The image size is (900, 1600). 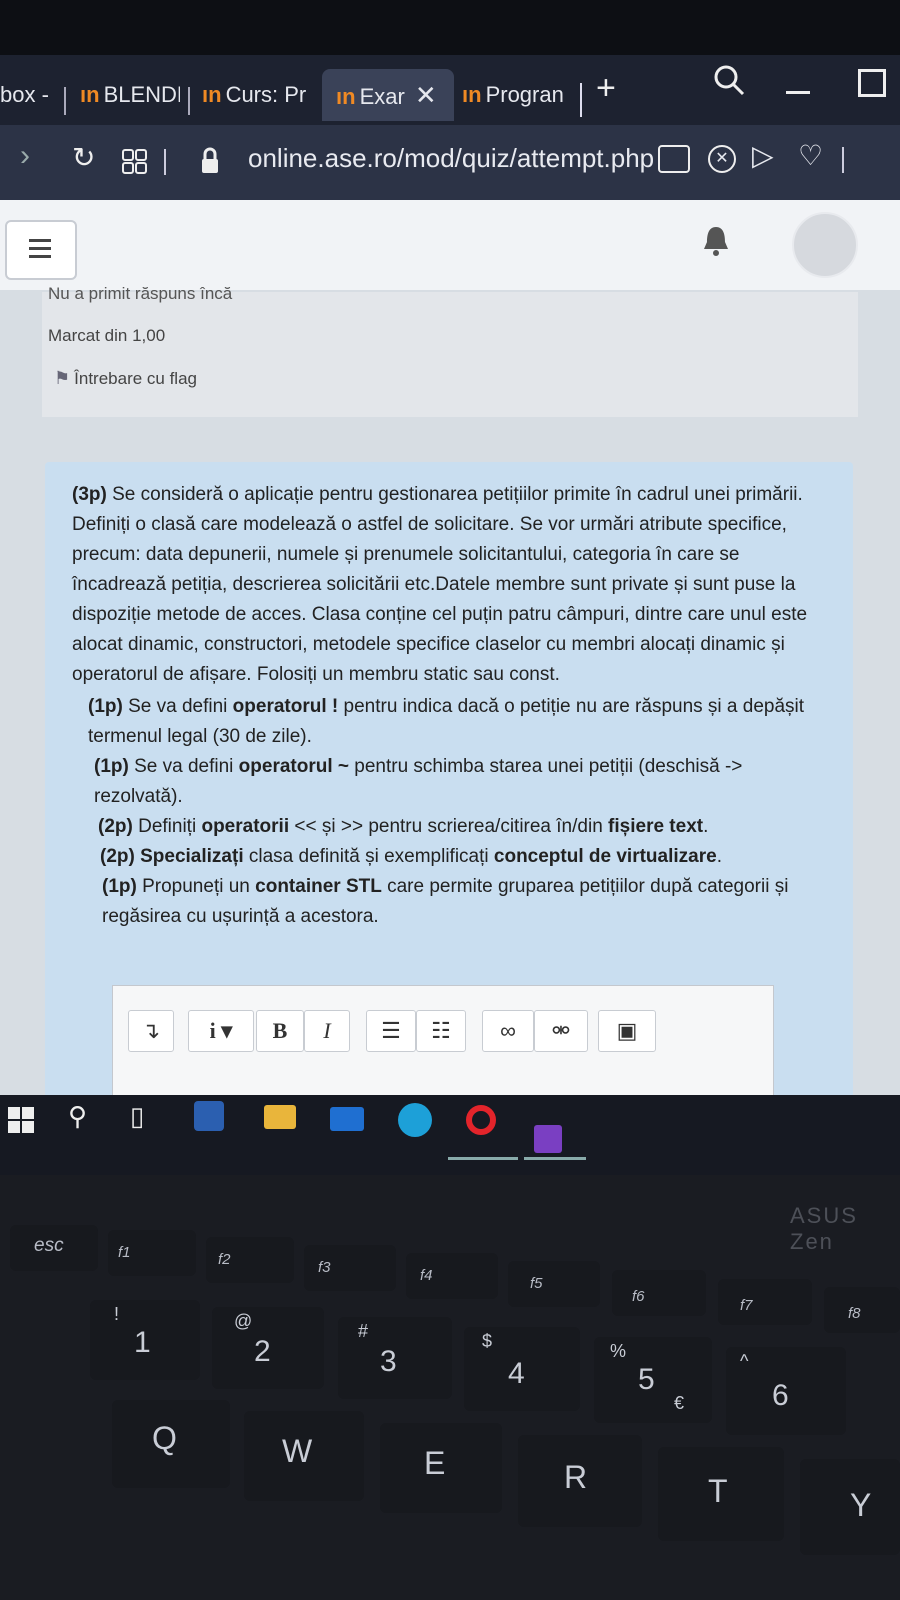 What do you see at coordinates (24, 94) in the screenshot?
I see `tab-label: box -` at bounding box center [24, 94].